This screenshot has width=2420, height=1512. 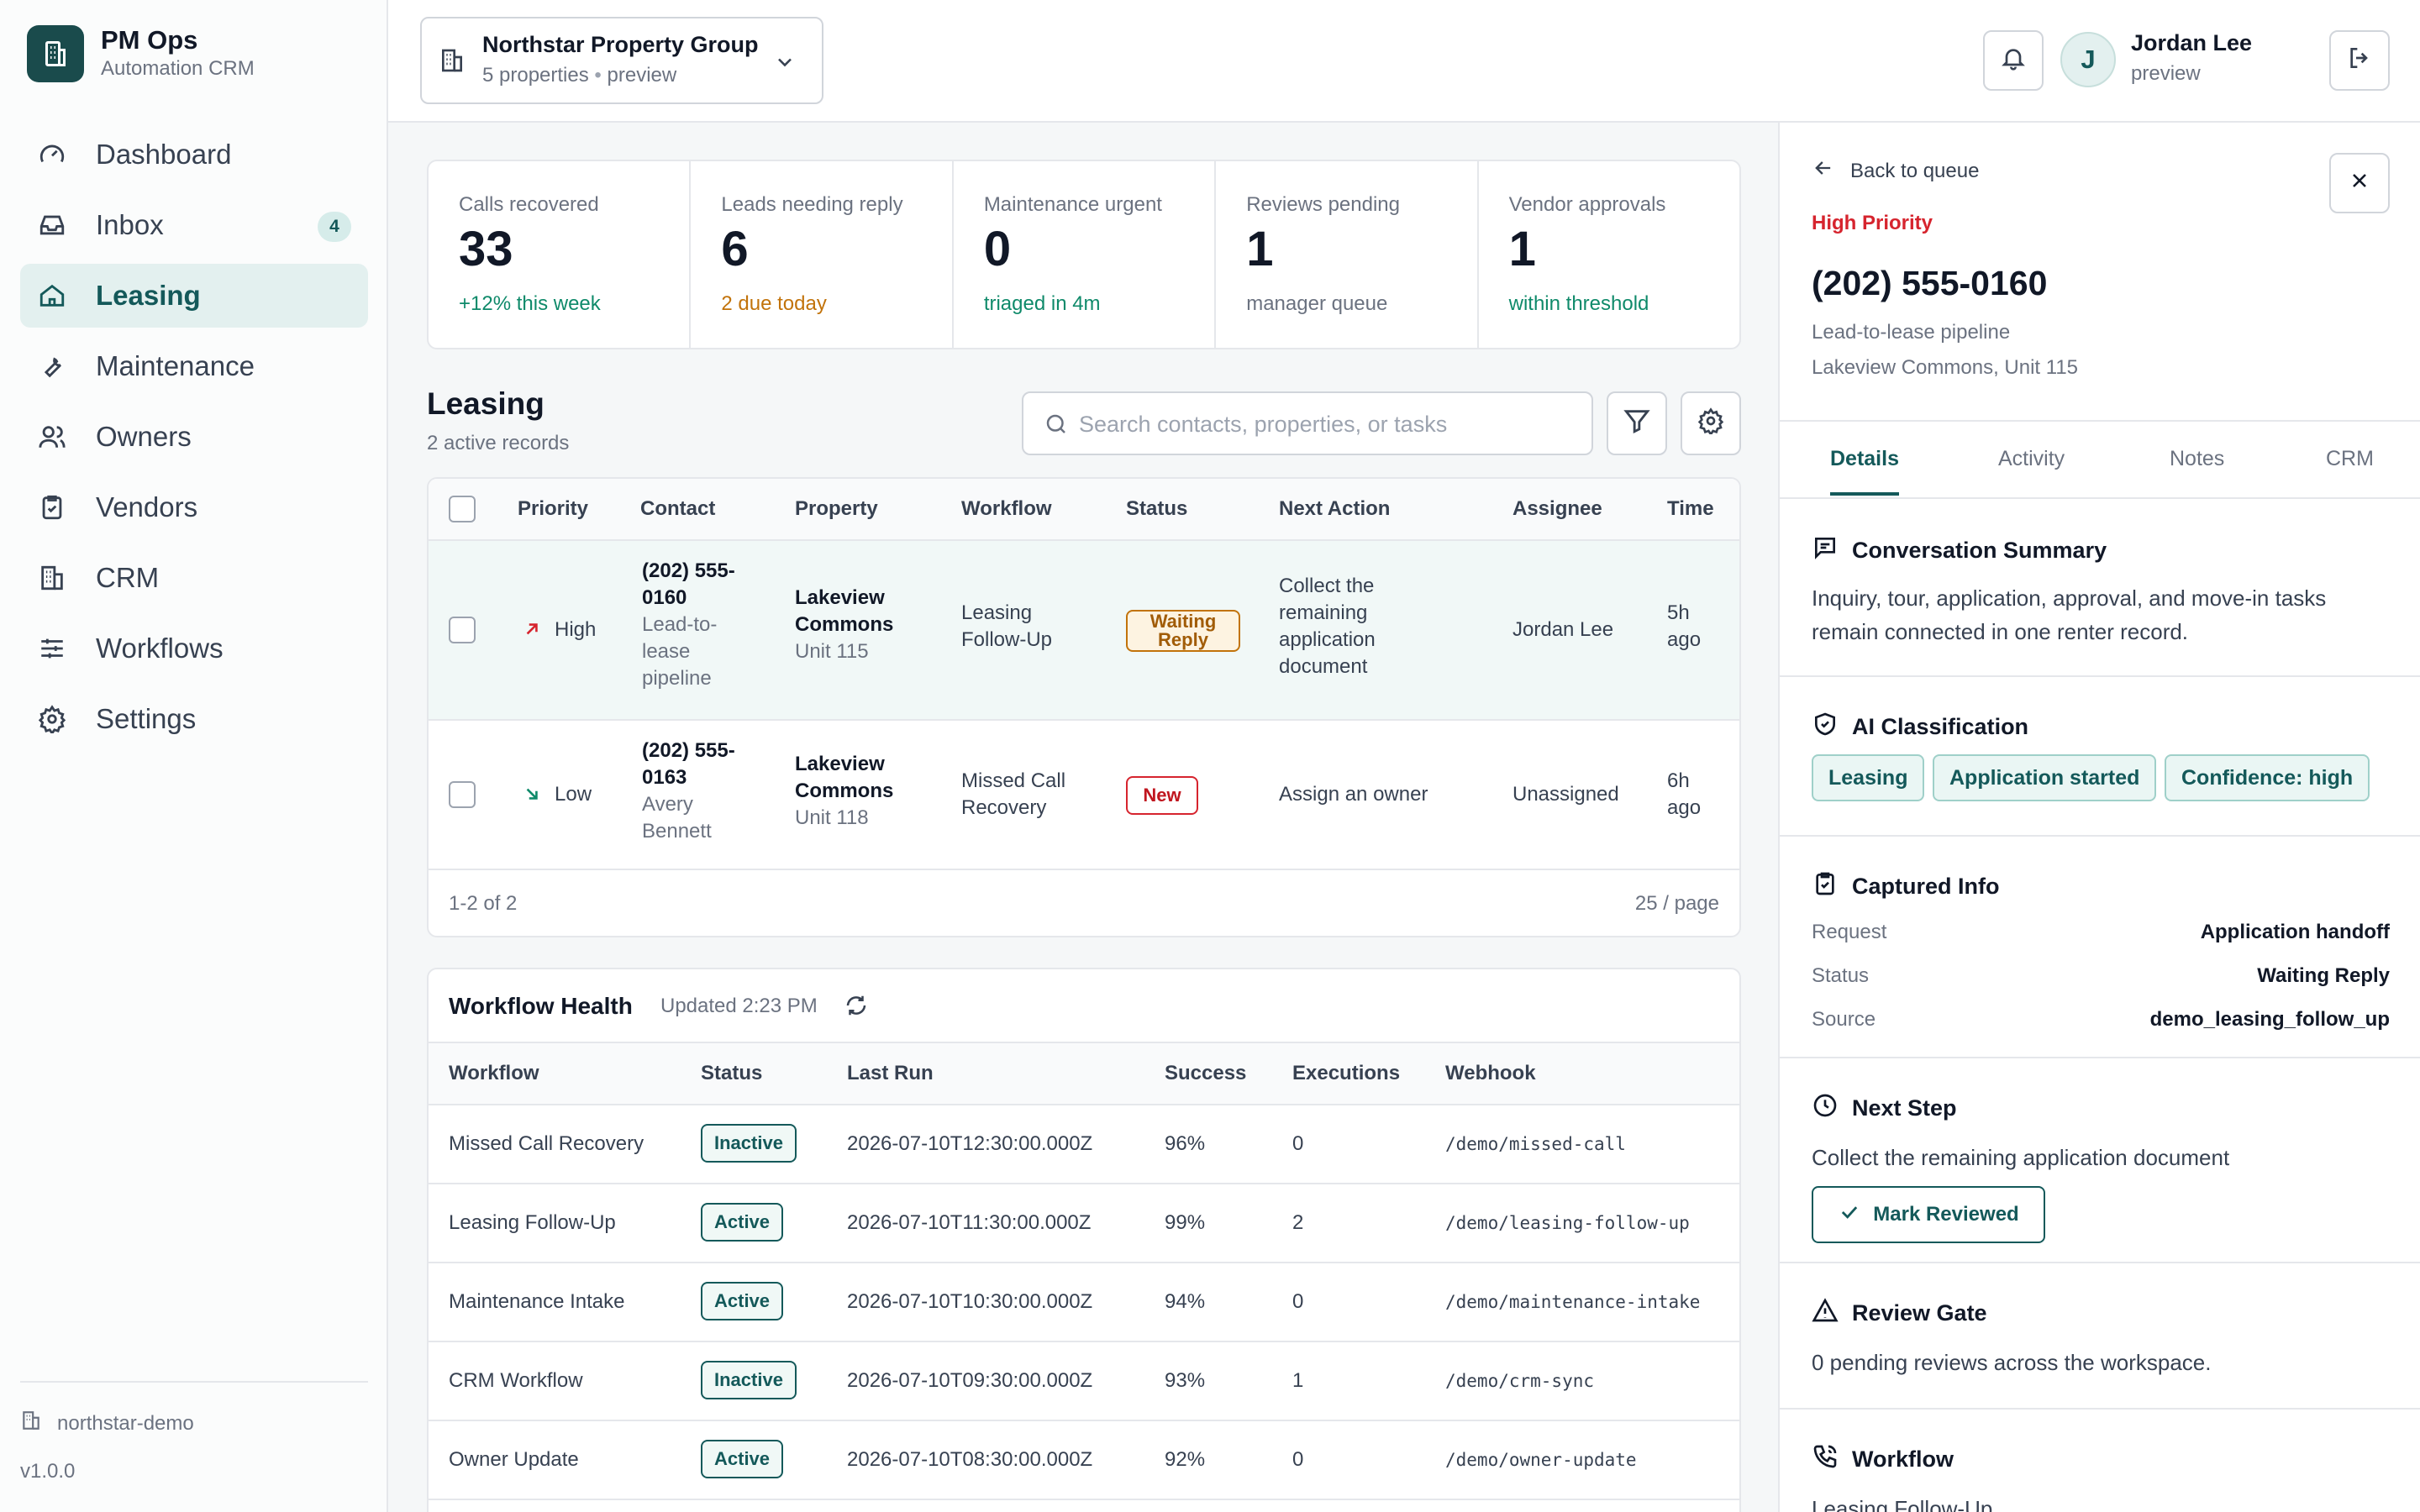 What do you see at coordinates (1637, 423) in the screenshot?
I see `filter-button` at bounding box center [1637, 423].